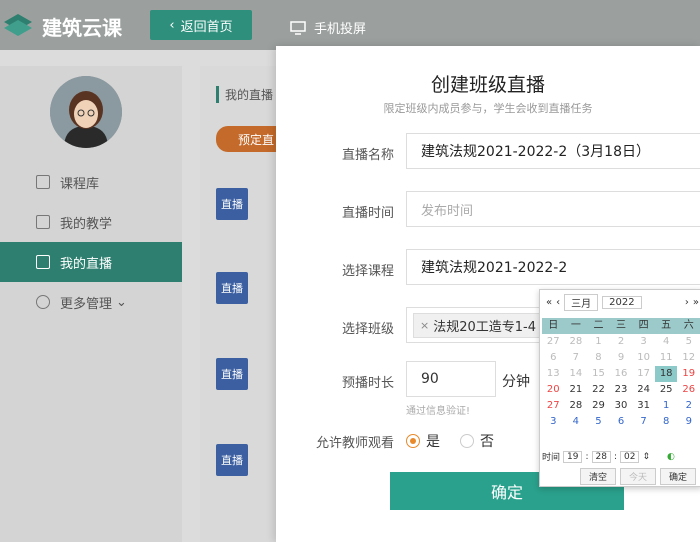  Describe the element at coordinates (576, 374) in the screenshot. I see `day-cell: 14` at that location.